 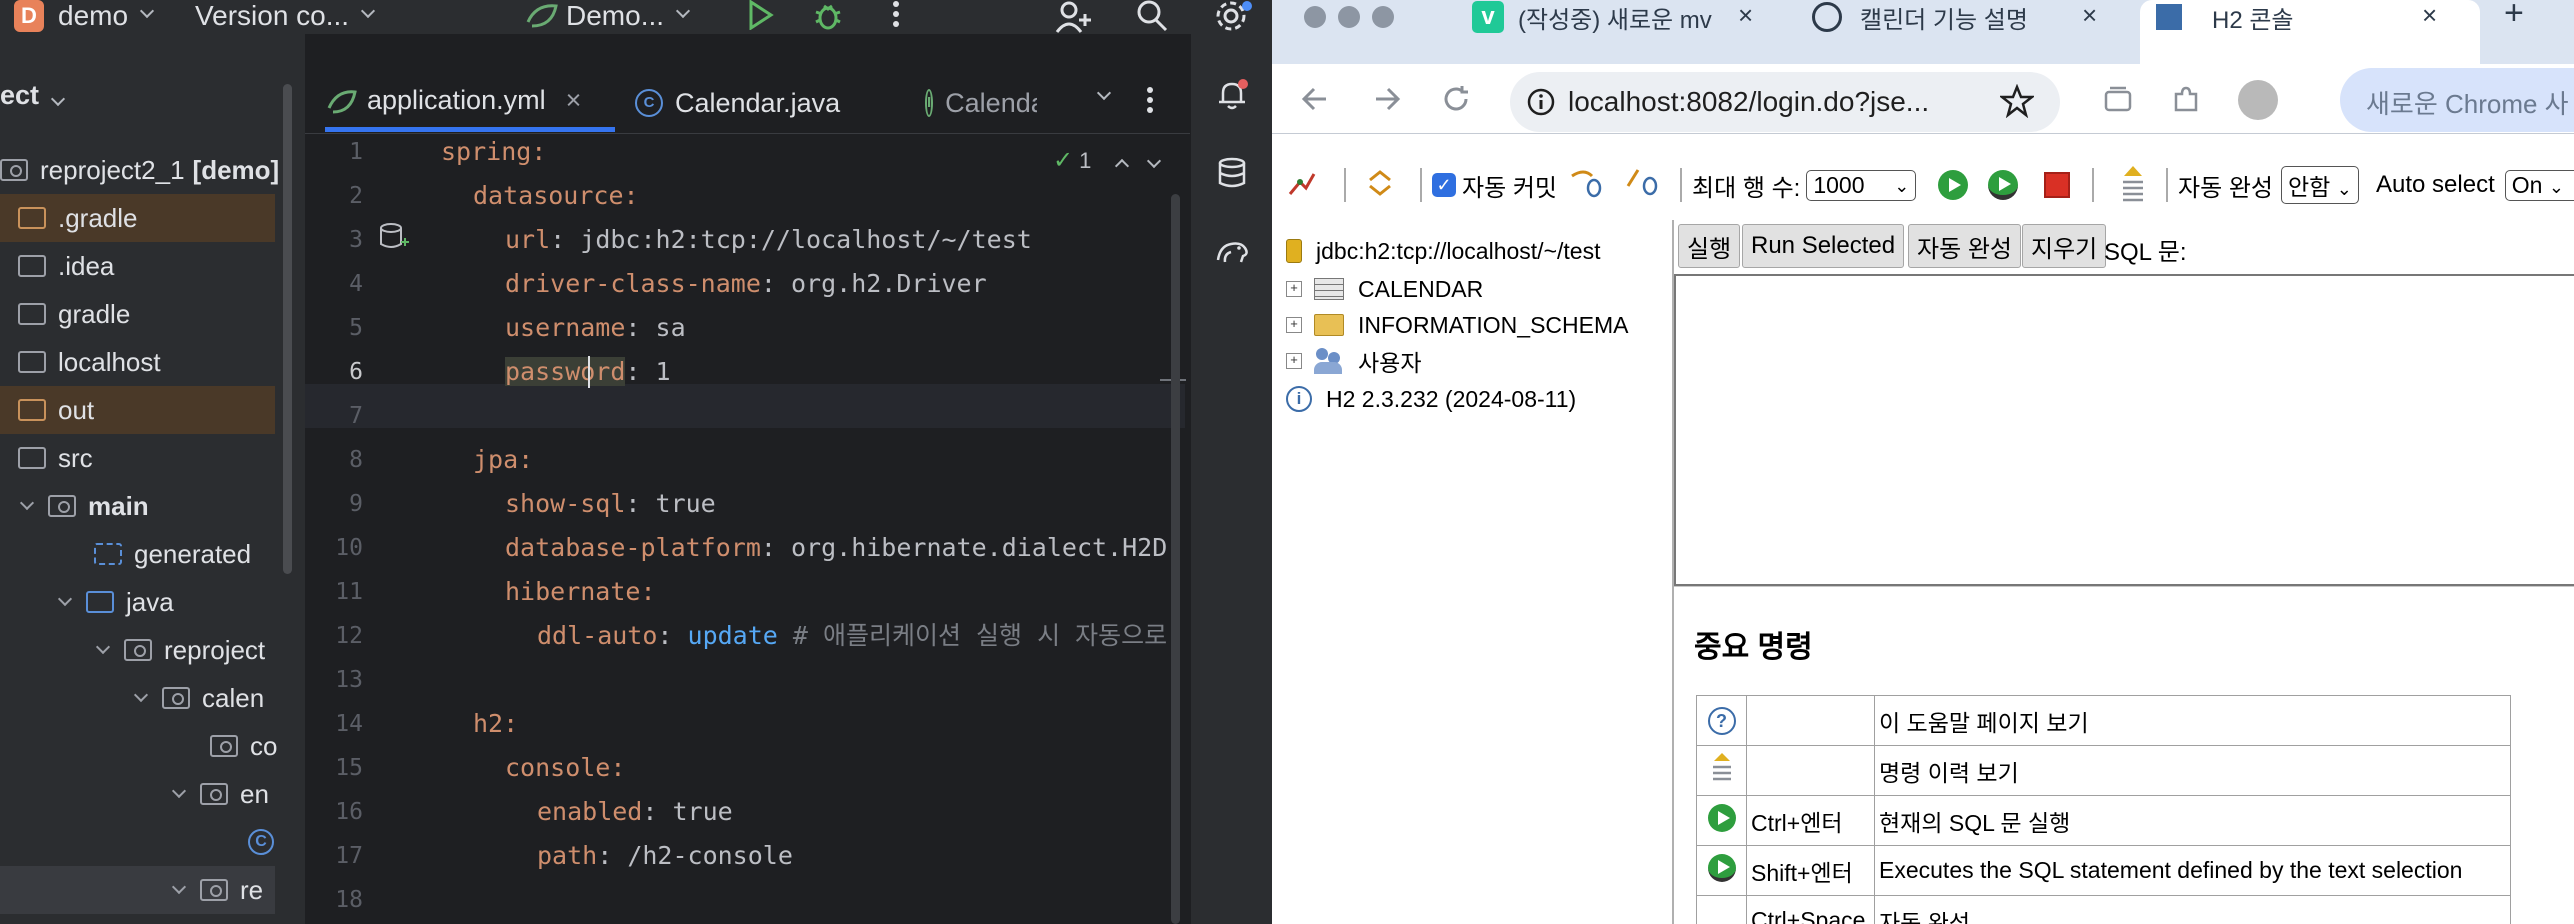 I want to click on tree-table-calendar: + CALENDAR, so click(x=1384, y=289).